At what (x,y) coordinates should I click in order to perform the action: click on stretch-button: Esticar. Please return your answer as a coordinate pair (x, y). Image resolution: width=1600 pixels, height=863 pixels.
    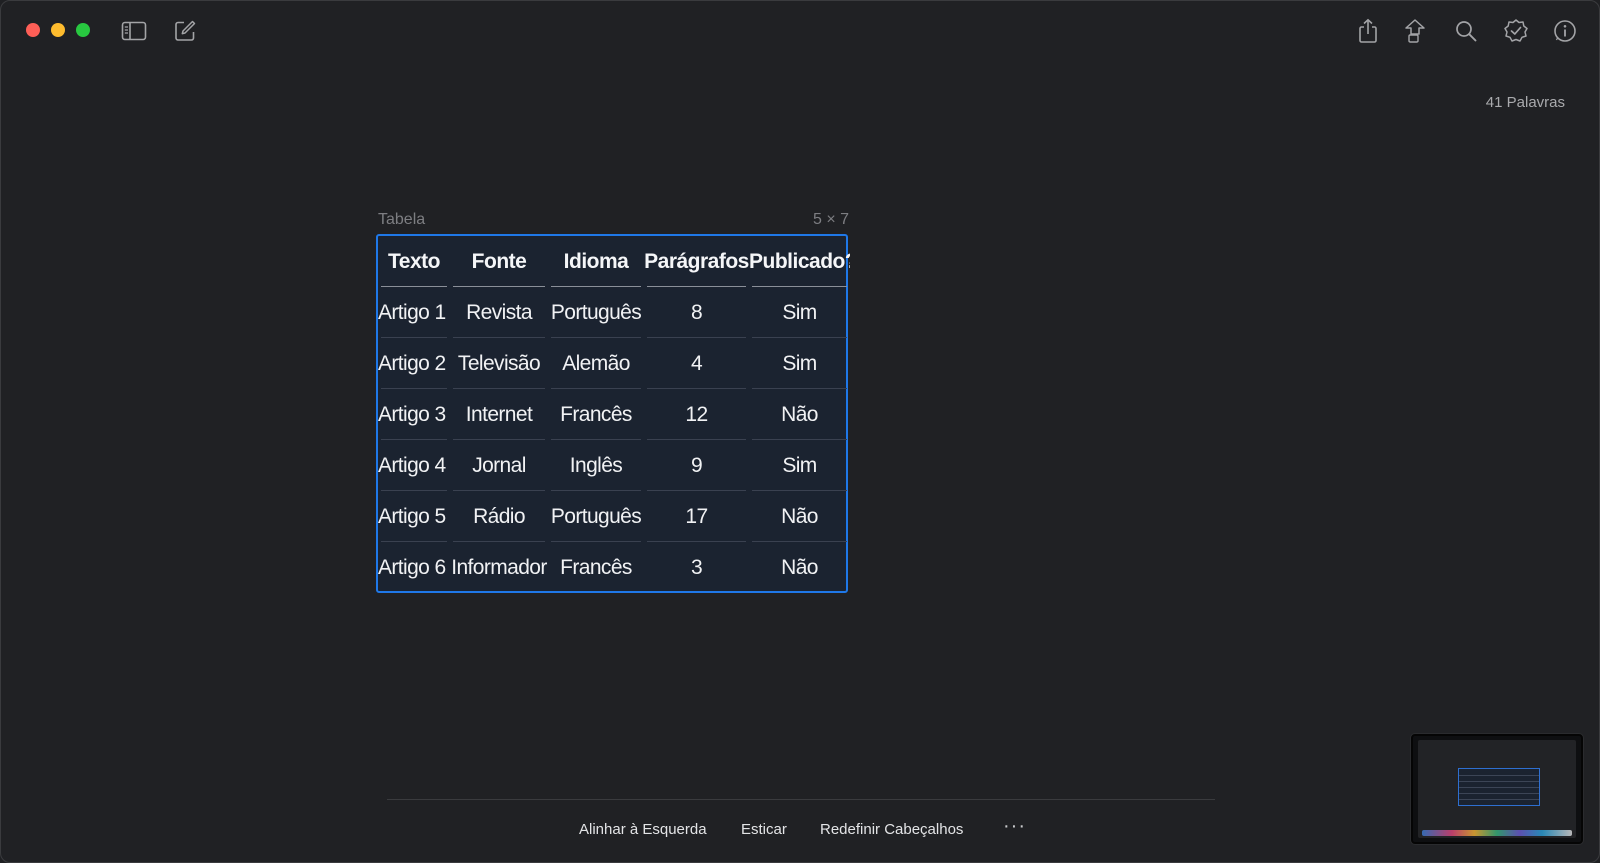
    Looking at the image, I should click on (764, 829).